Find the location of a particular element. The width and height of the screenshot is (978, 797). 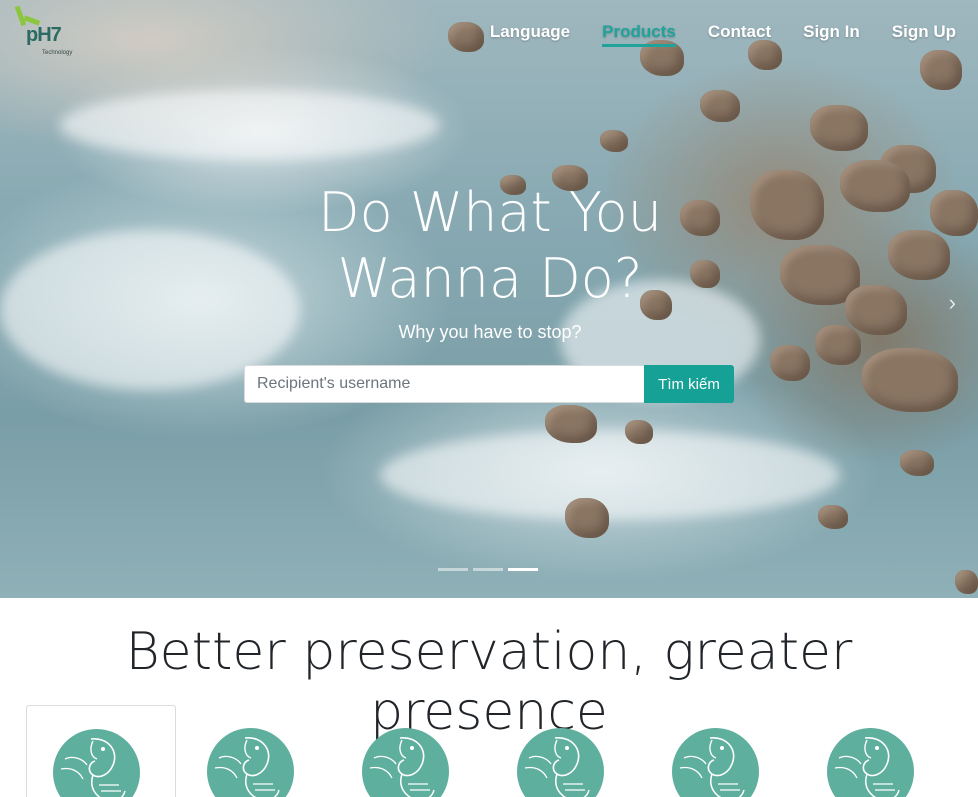

hero-headline: Do What You Wanna Do? is located at coordinates (490, 246).